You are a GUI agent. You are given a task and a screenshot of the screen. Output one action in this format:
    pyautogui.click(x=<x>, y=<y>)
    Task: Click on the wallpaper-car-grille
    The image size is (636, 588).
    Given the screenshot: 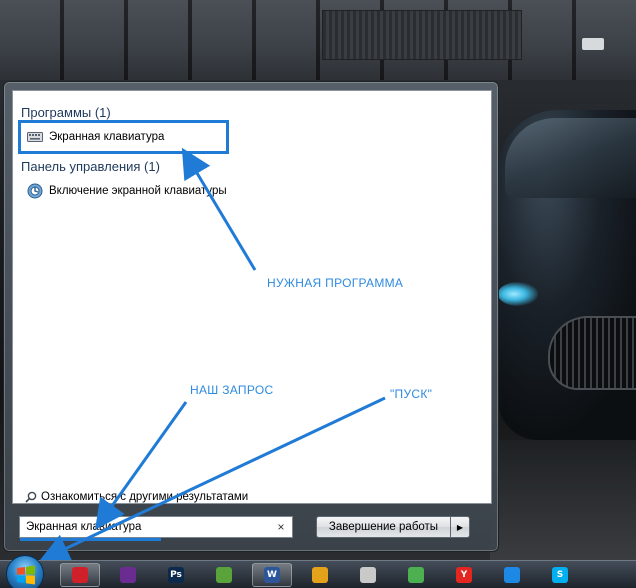 What is the action you would take?
    pyautogui.click(x=592, y=353)
    